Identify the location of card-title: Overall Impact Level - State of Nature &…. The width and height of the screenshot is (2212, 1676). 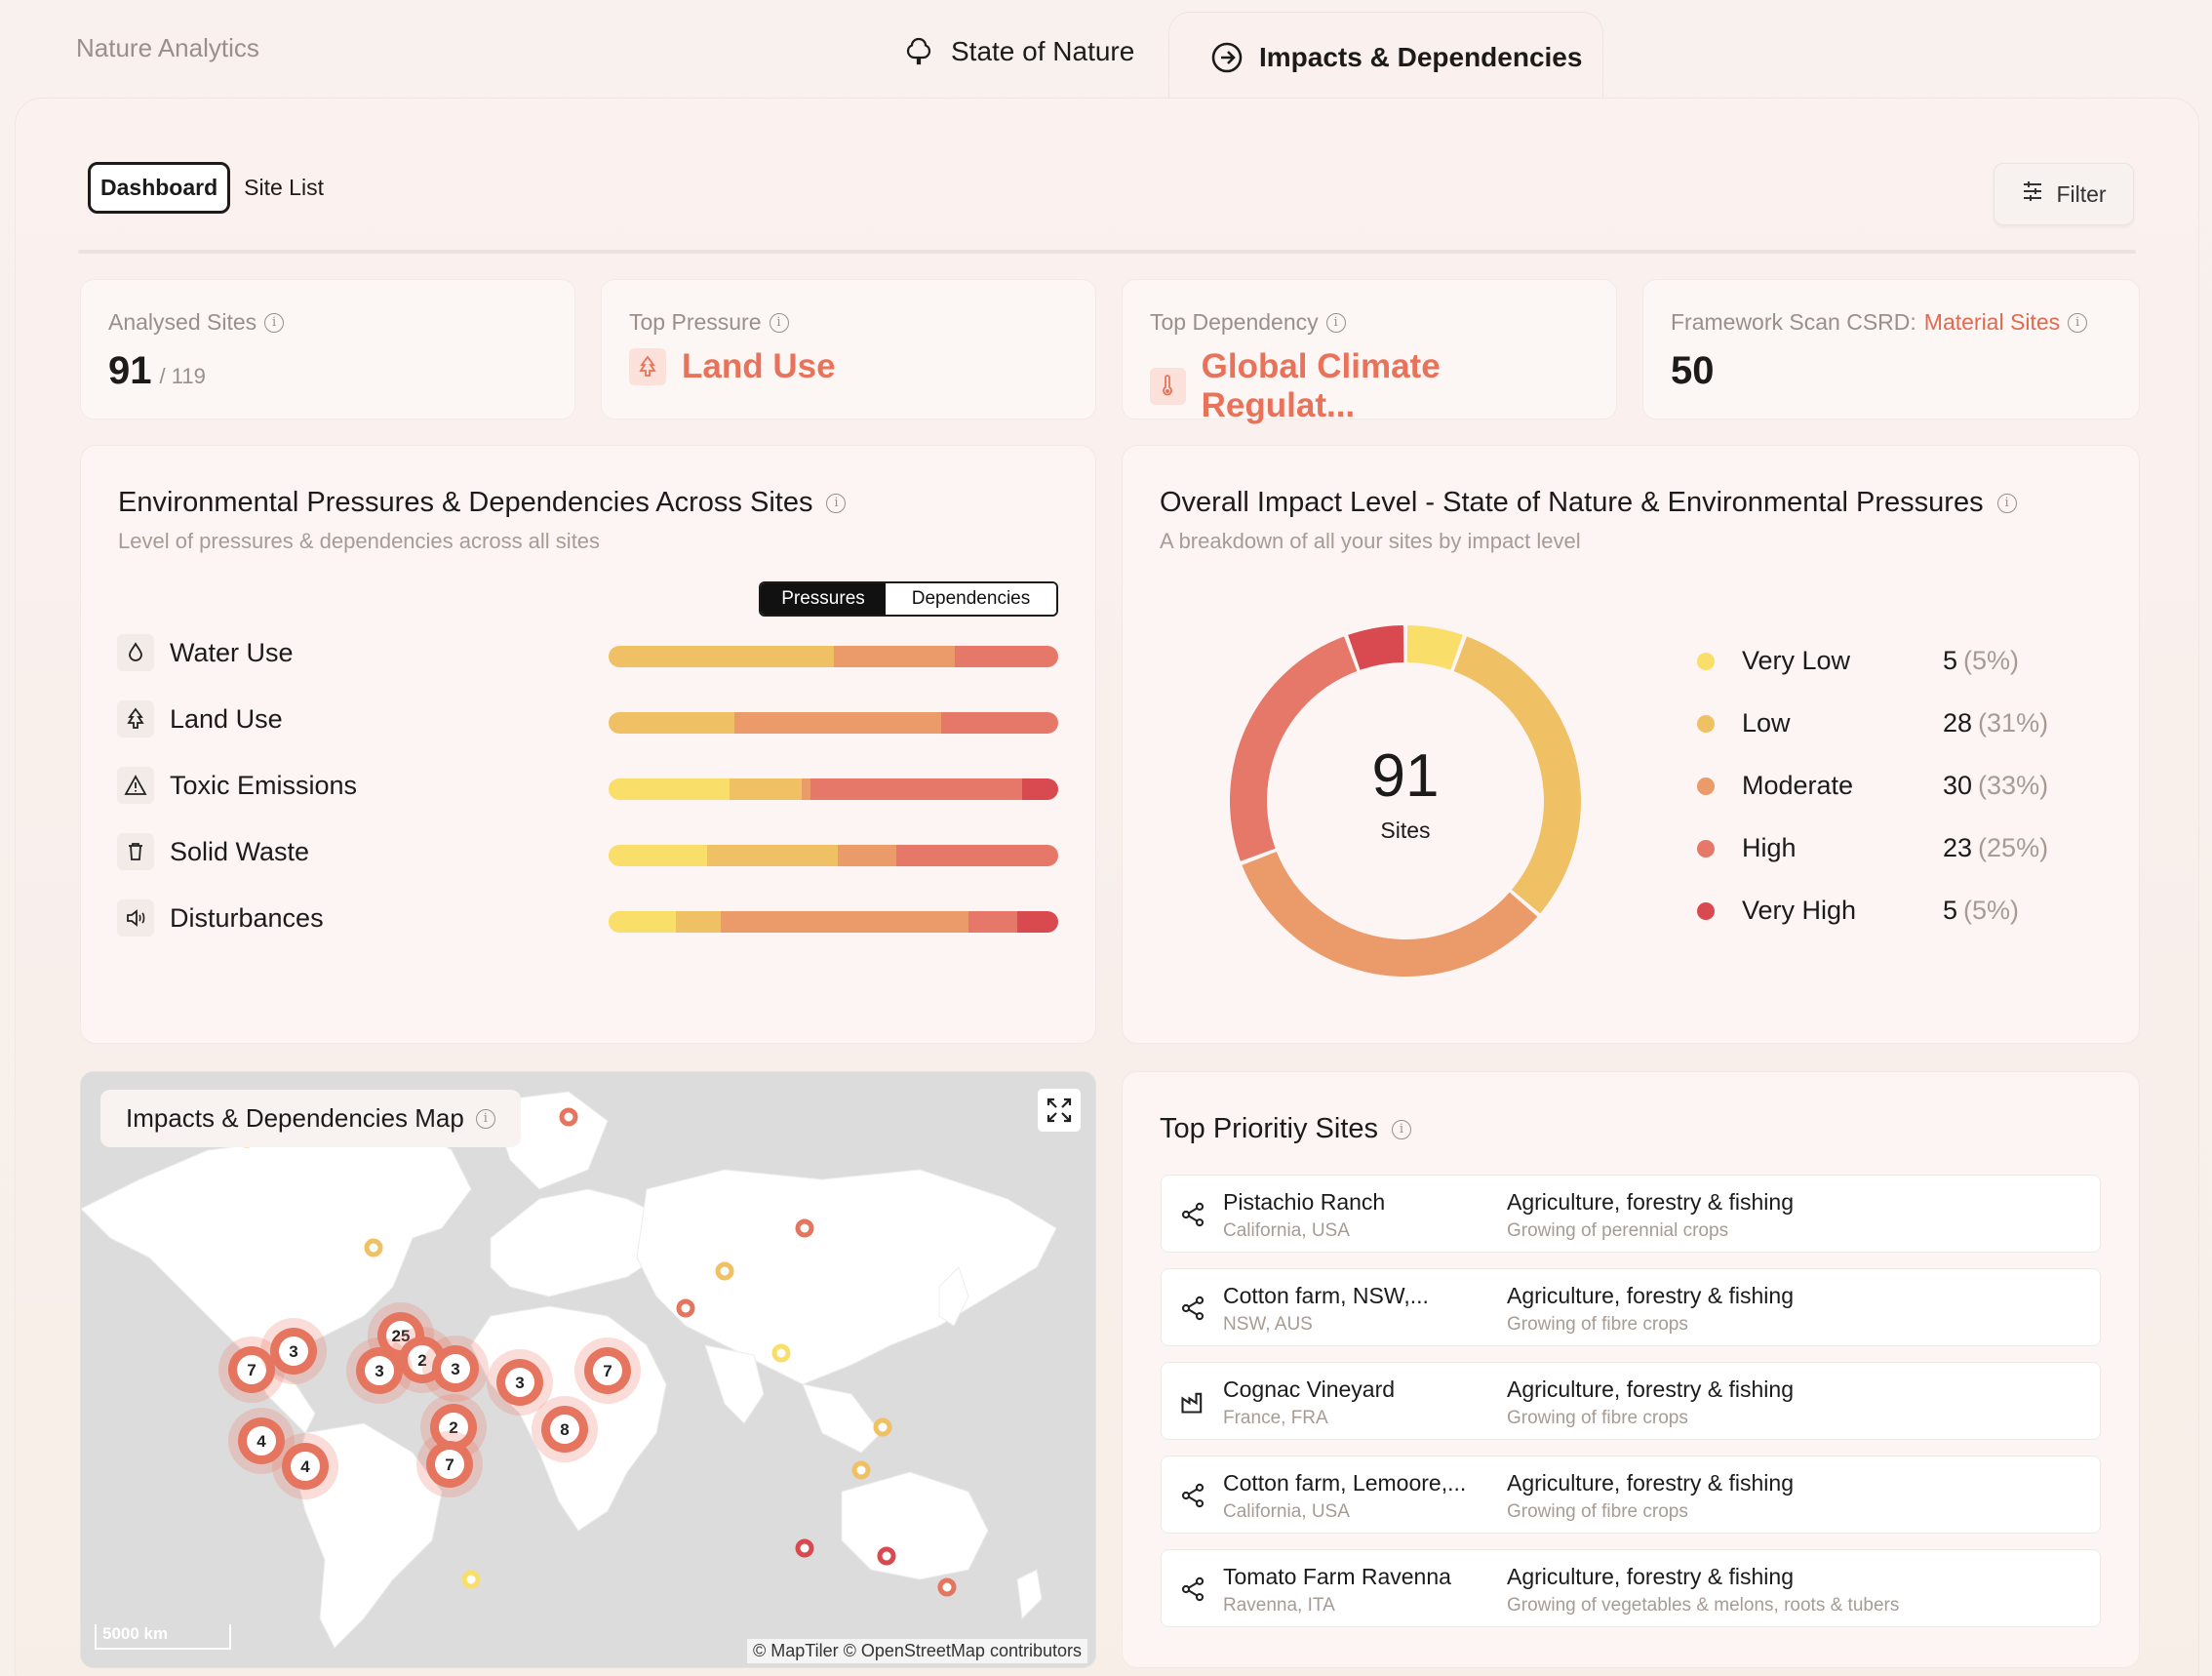
(1572, 503).